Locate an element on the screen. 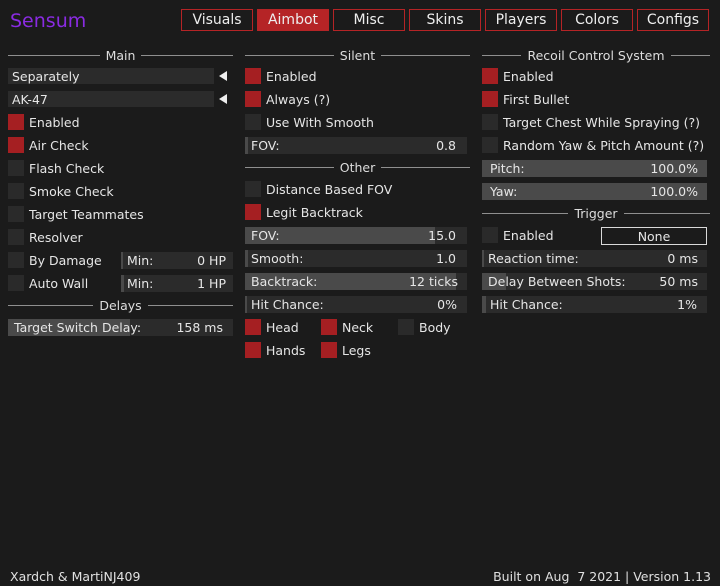 The width and height of the screenshot is (720, 586). by-damage-row: By Damage is located at coordinates (55, 260).